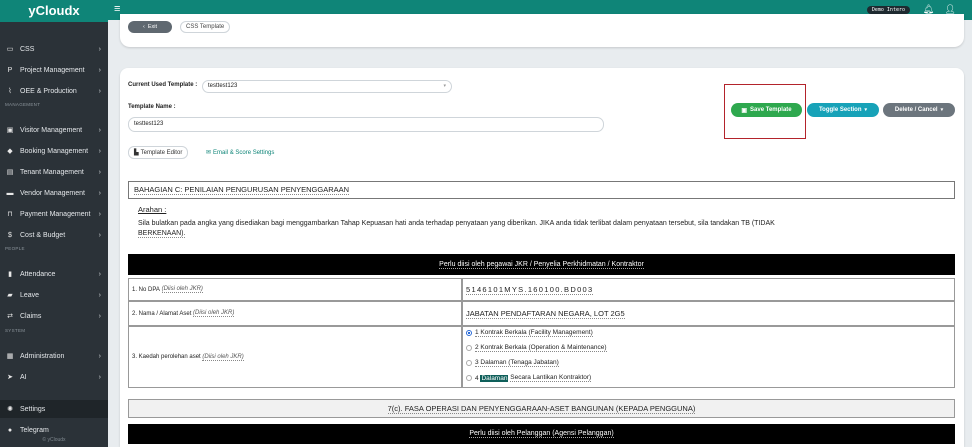 This screenshot has height=447, width=972. What do you see at coordinates (295, 313) in the screenshot?
I see `row-nama-aset-label: 2. Nama / Alamat Aset (Diisi oleh JKR)` at bounding box center [295, 313].